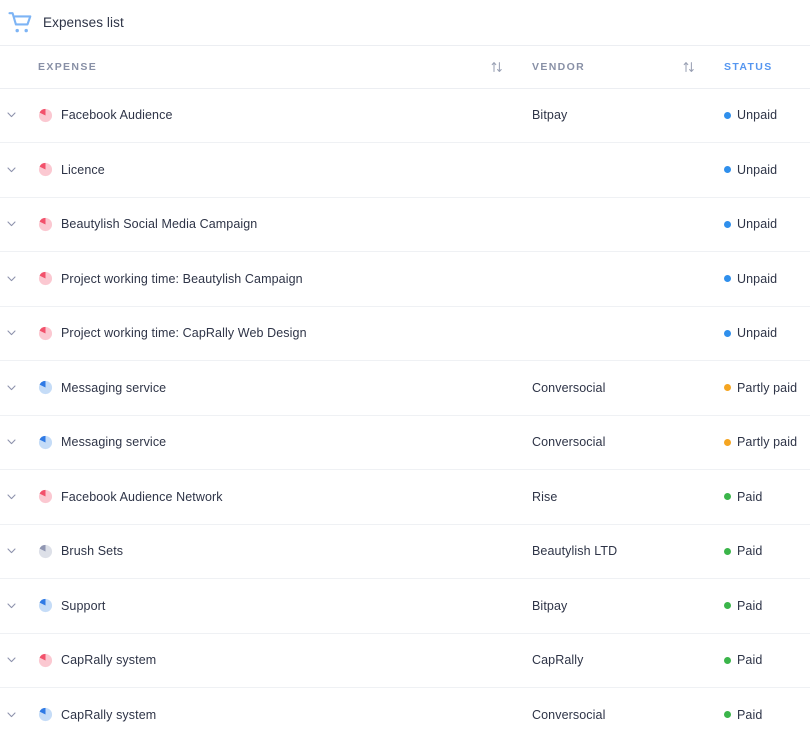  What do you see at coordinates (607, 67) in the screenshot?
I see `column-header-vendor: VENDOR` at bounding box center [607, 67].